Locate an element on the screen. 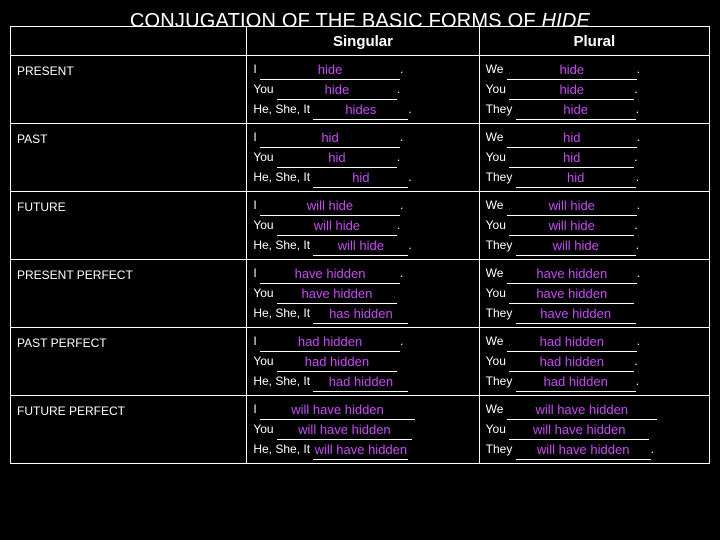 This screenshot has height=540, width=720. cell-present-singular: I hide. You hide. He, She, It hides. is located at coordinates (363, 89).